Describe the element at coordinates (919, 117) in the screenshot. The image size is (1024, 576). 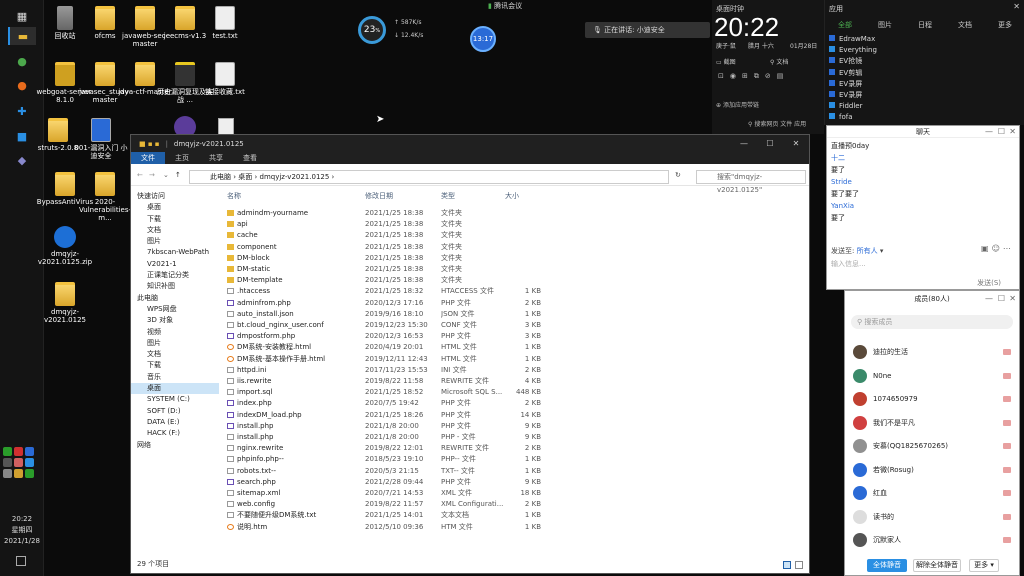
I see `app-list-item: fofa` at that location.